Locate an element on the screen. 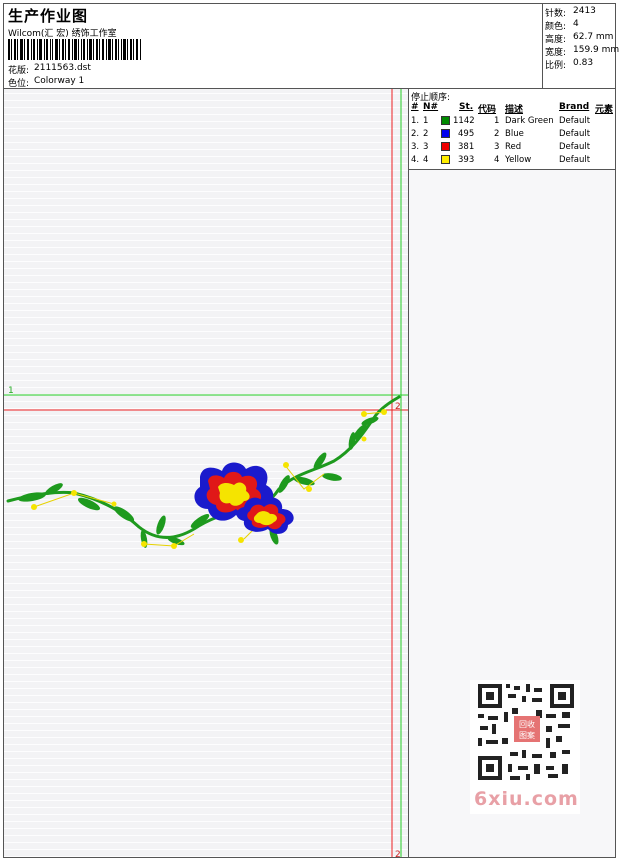  stat-width-value: 159.9 mm is located at coordinates (596, 50).